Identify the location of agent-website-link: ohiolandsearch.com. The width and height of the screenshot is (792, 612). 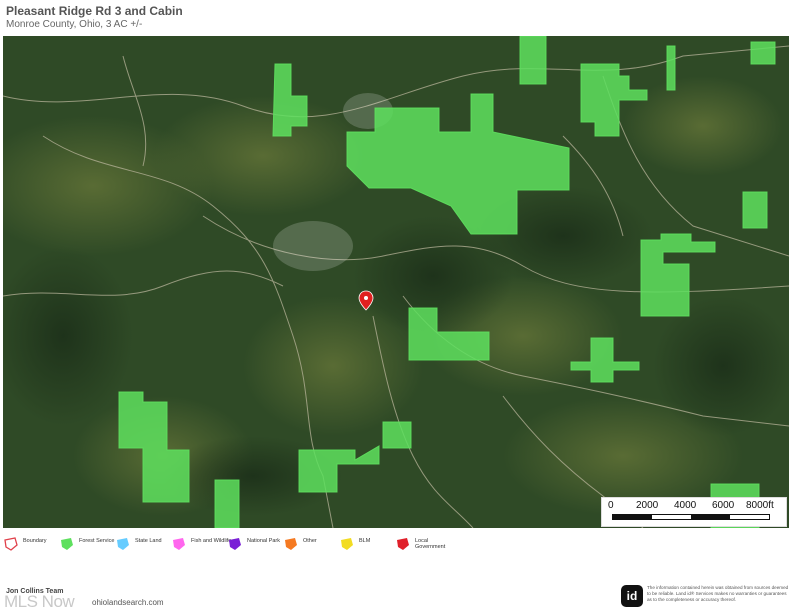
(128, 602).